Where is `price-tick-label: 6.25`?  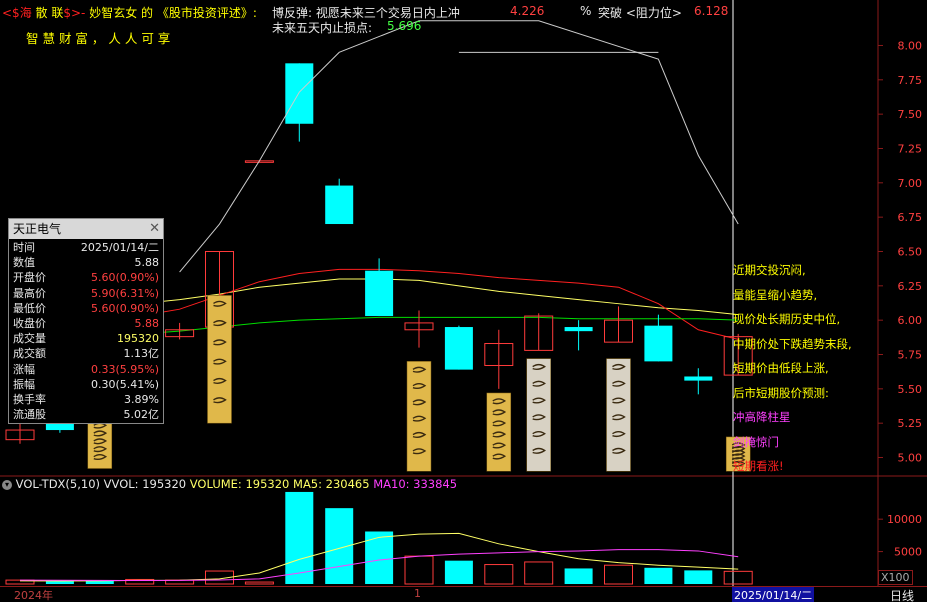
price-tick-label: 6.25 is located at coordinates (910, 286).